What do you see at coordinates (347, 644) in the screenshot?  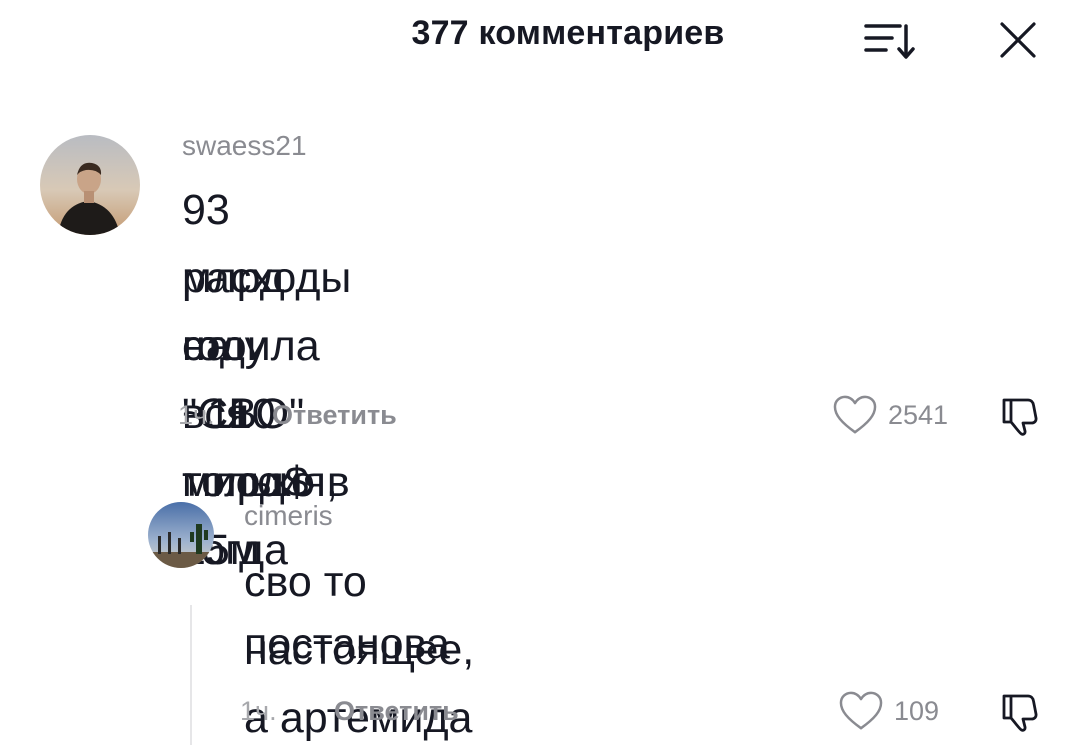 I see `comment-text-line: постанова` at bounding box center [347, 644].